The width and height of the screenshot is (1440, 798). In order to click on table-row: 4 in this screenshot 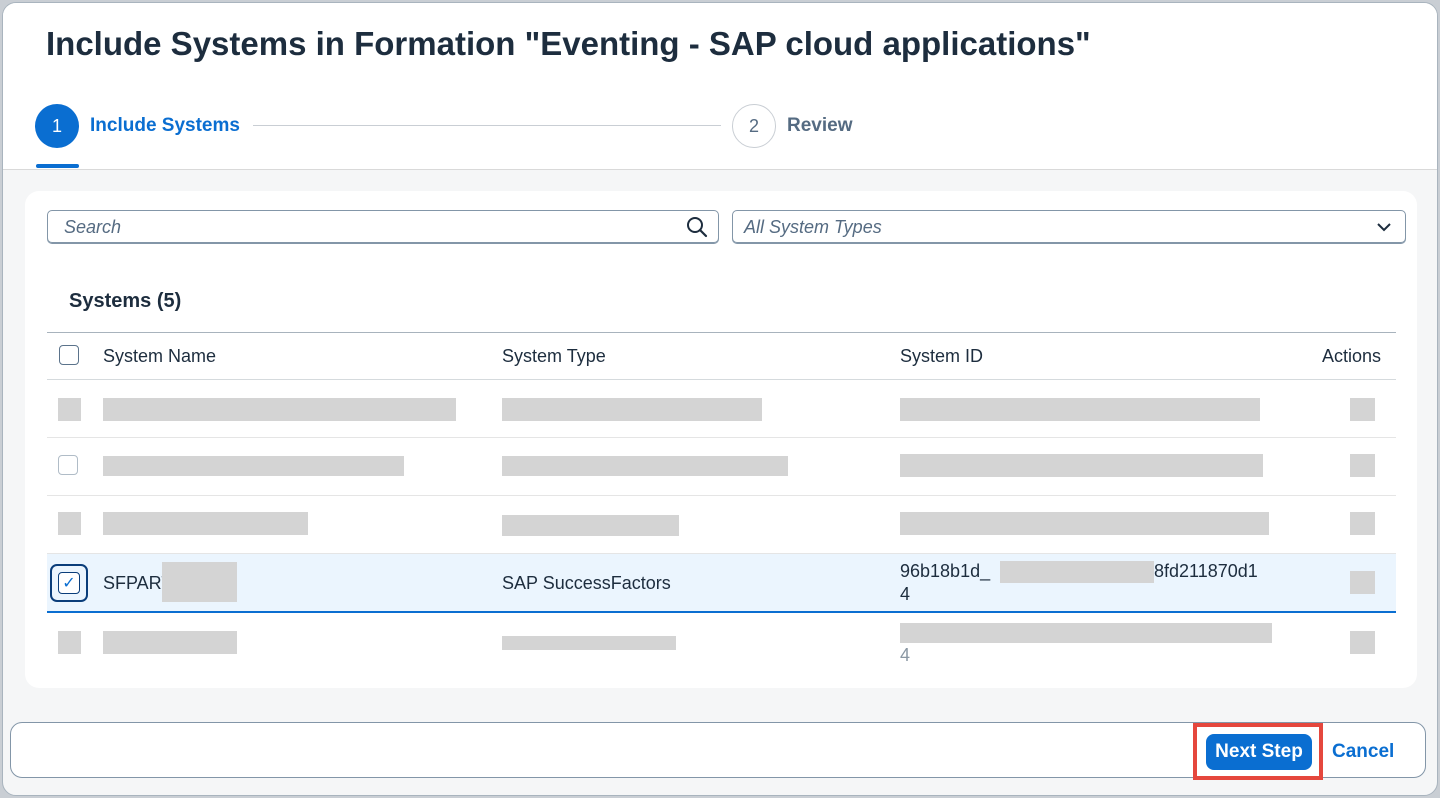, I will do `click(721, 641)`.